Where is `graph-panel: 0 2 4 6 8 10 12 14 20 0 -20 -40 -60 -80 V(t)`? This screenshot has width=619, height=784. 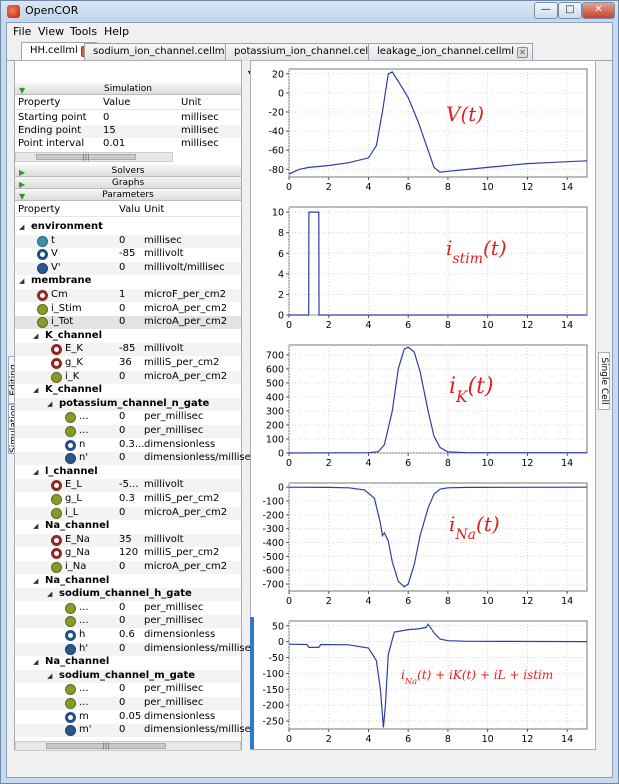 graph-panel: 0 2 4 6 8 10 12 14 20 0 -20 -40 -60 -80 V(t) is located at coordinates (423, 129).